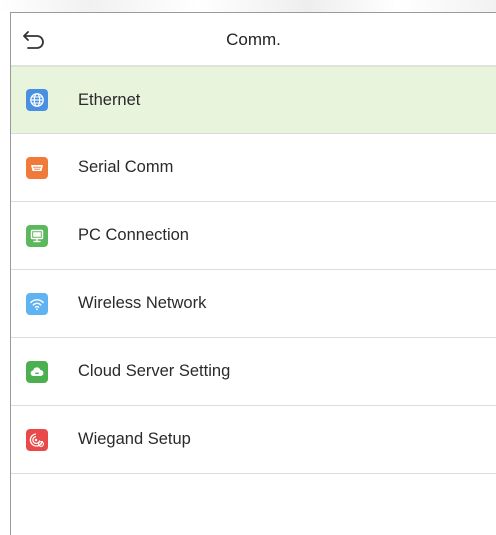 The width and height of the screenshot is (496, 535). What do you see at coordinates (37, 303) in the screenshot?
I see `wifi-icon` at bounding box center [37, 303].